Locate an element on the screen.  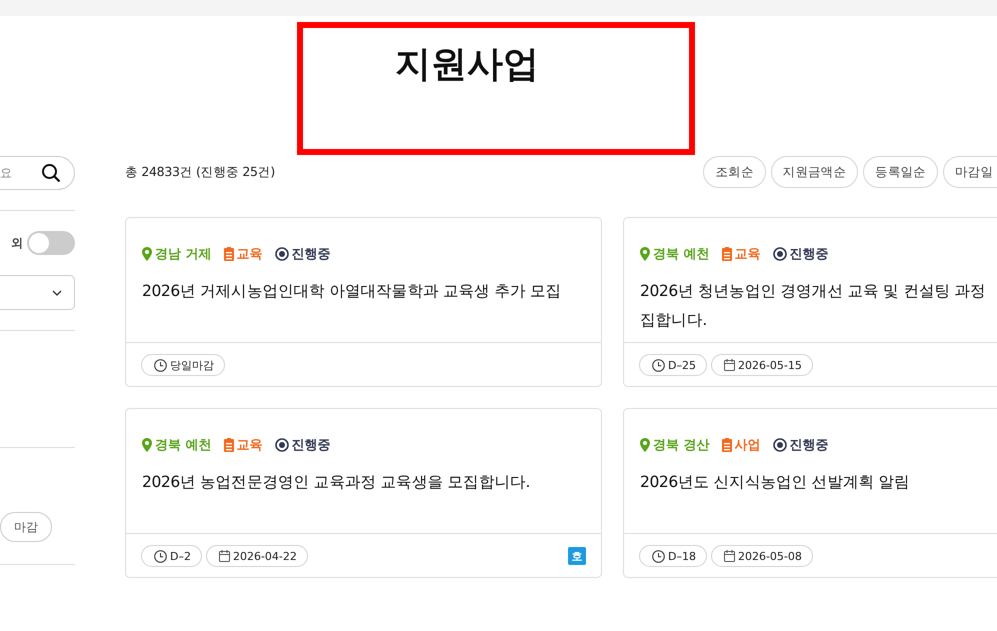
filter-chip: 마감 is located at coordinates (26, 527).